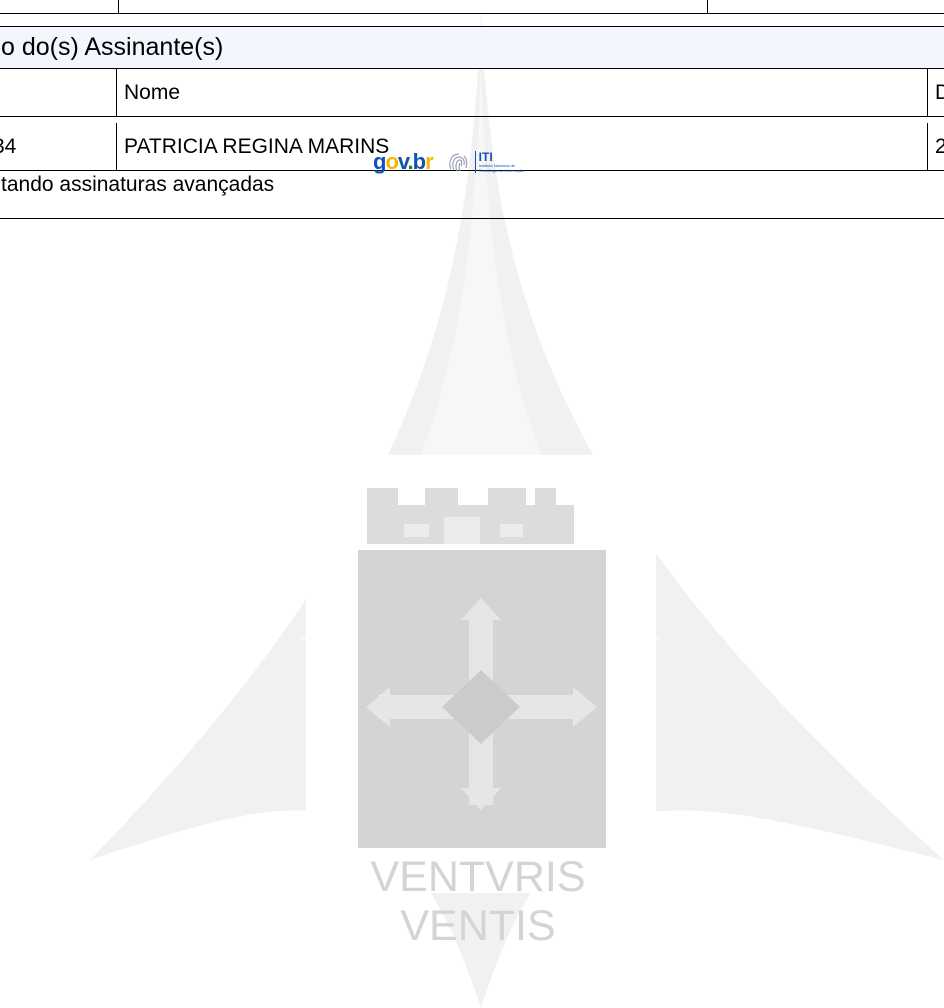 Image resolution: width=944 pixels, height=1008 pixels. Describe the element at coordinates (152, 92) in the screenshot. I see `column-header-name: Nome` at that location.